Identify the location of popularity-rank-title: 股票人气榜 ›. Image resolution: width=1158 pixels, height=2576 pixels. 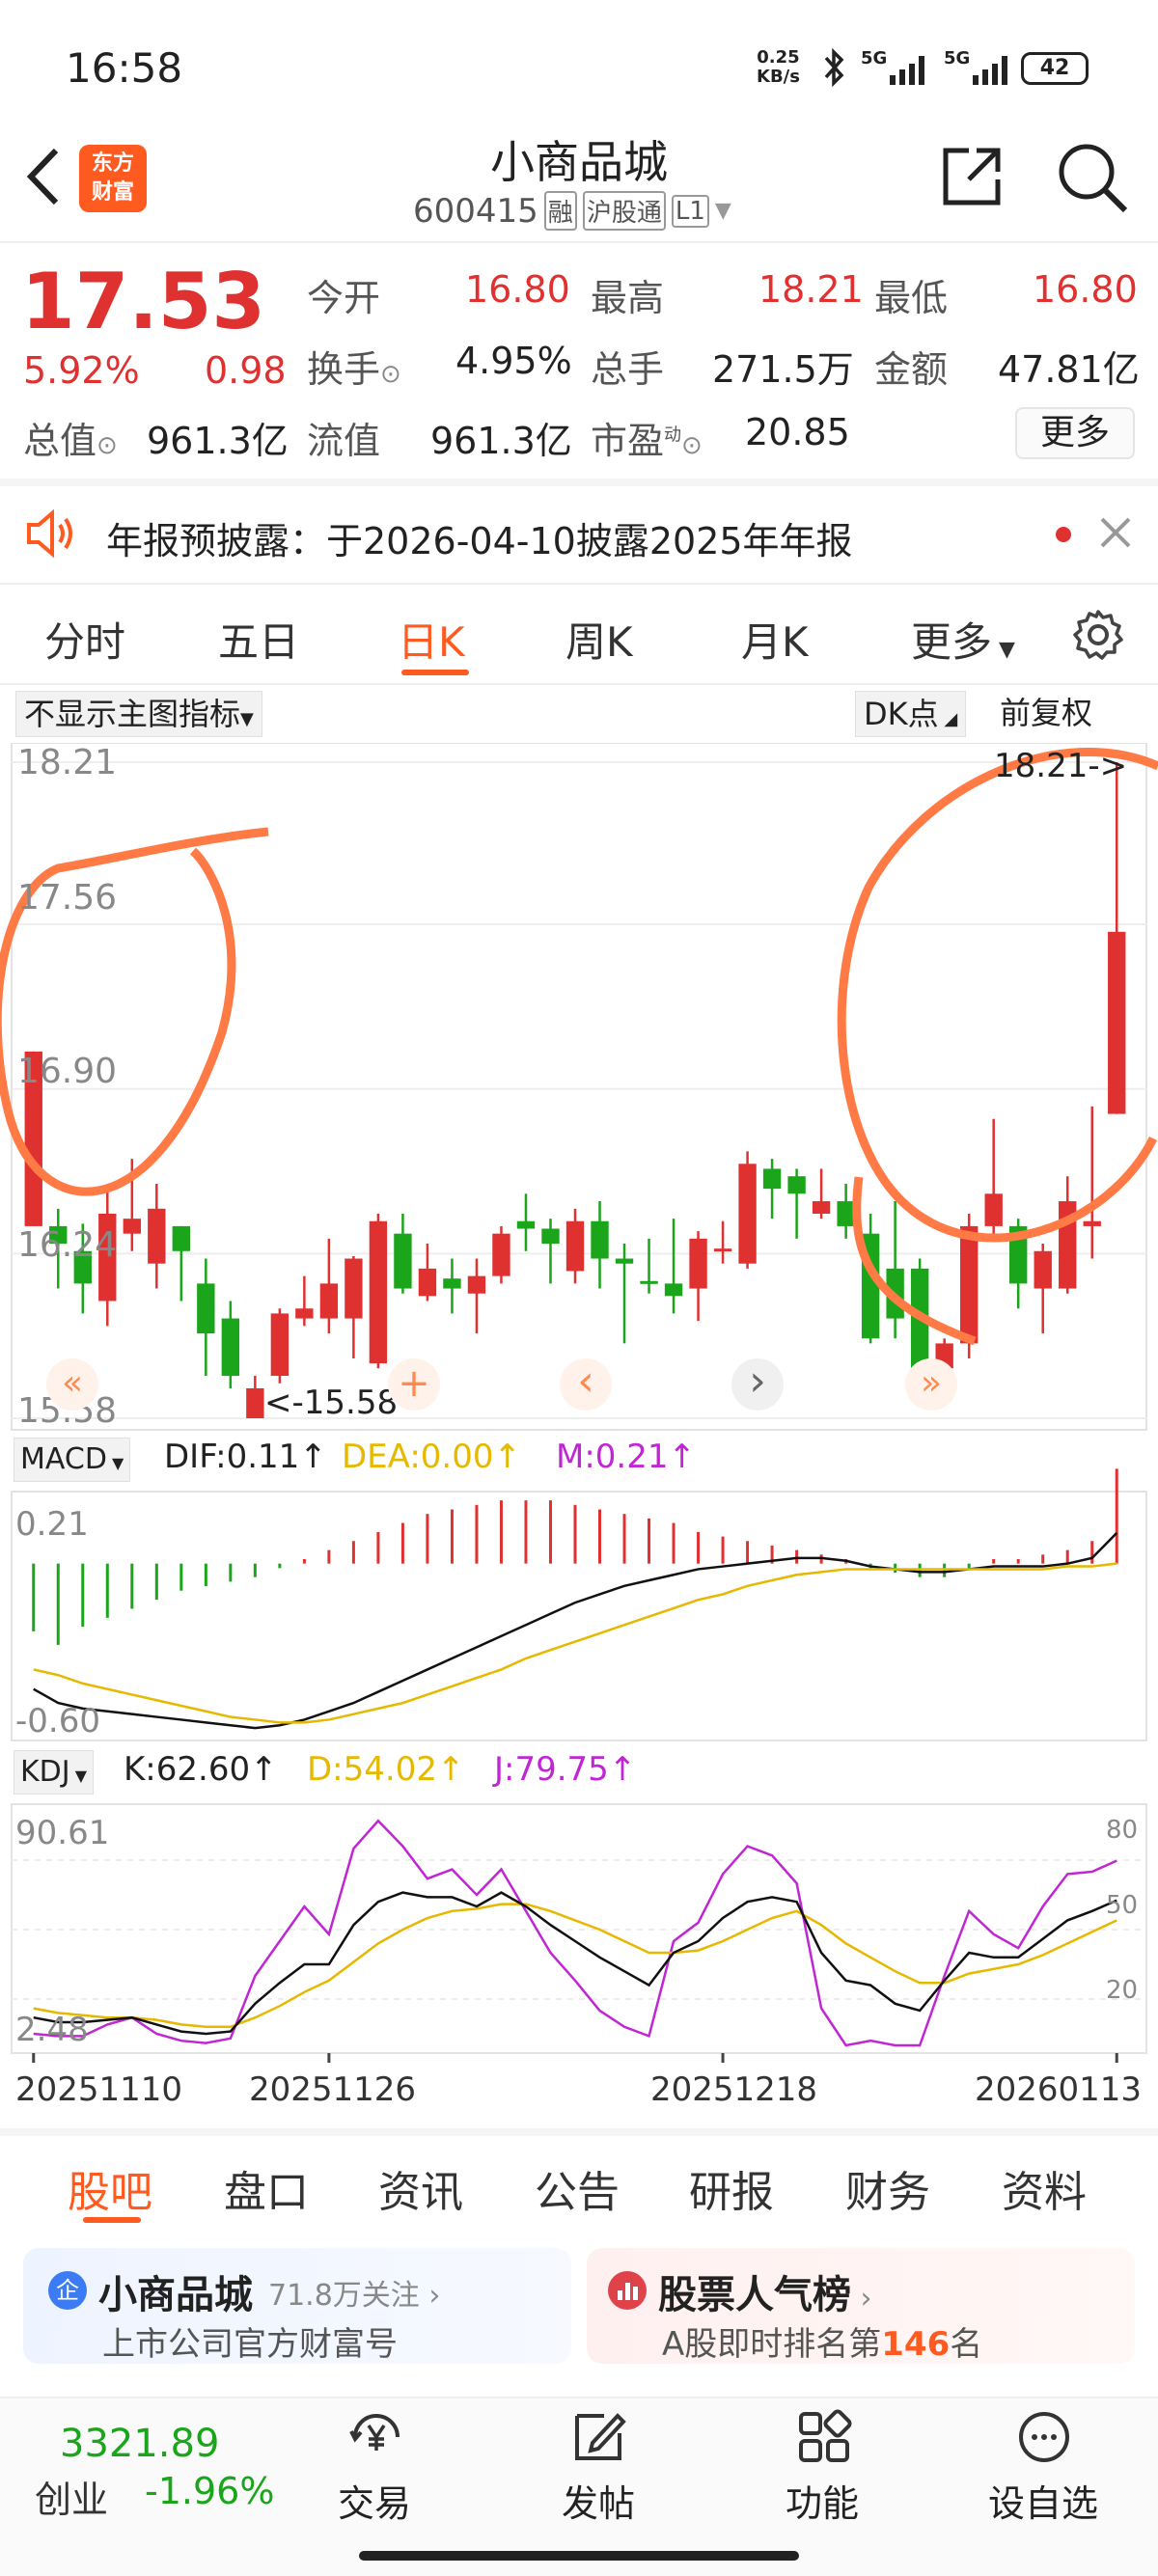
(765, 2295).